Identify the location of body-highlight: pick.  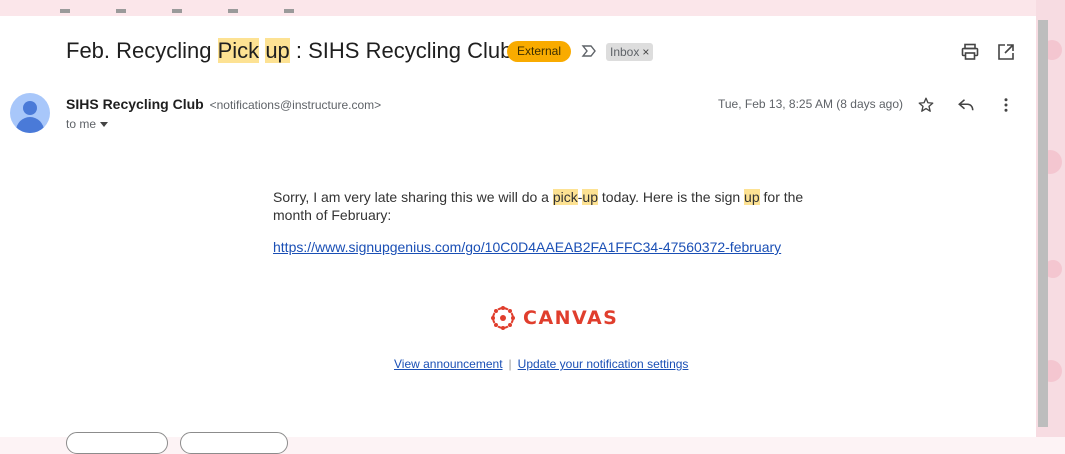
(565, 197).